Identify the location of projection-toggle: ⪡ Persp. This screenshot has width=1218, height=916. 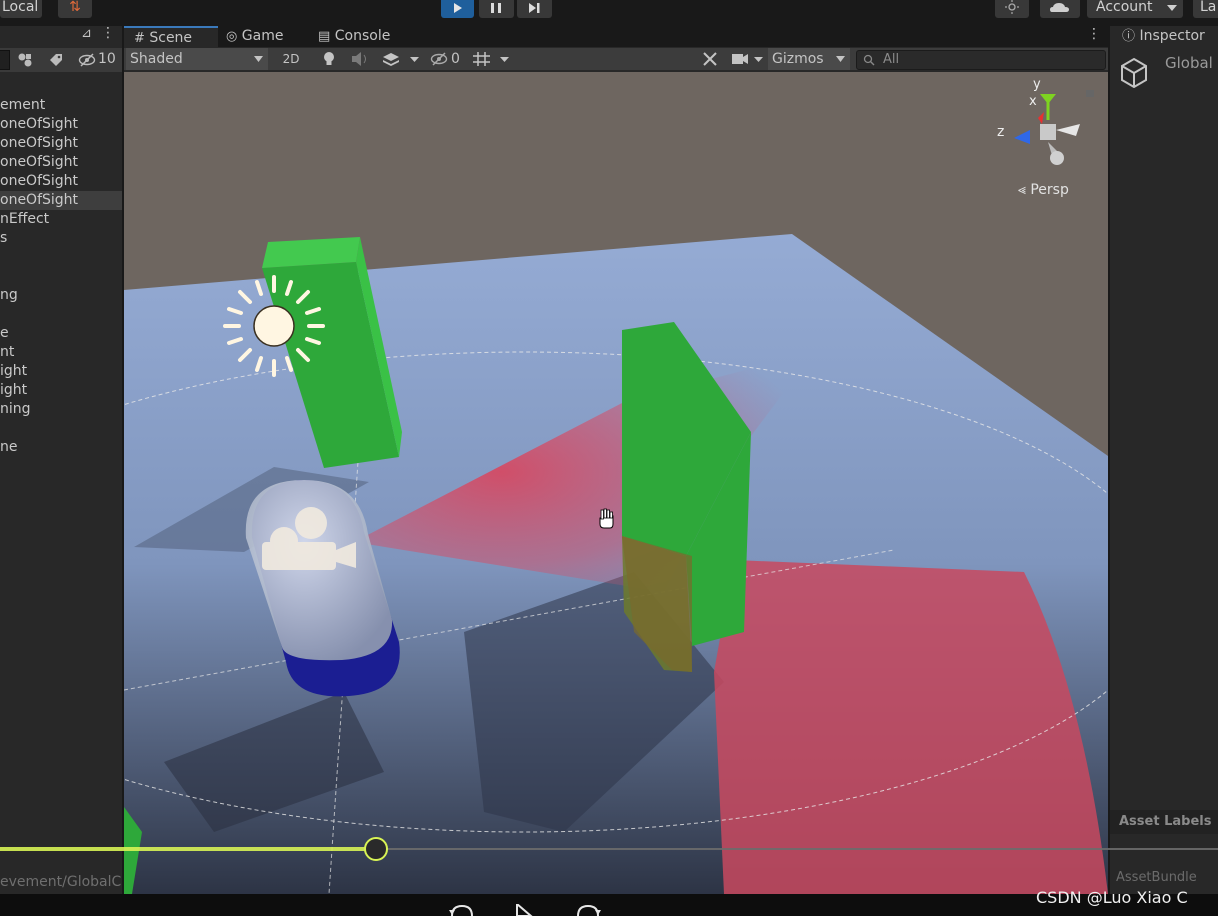
(1043, 190).